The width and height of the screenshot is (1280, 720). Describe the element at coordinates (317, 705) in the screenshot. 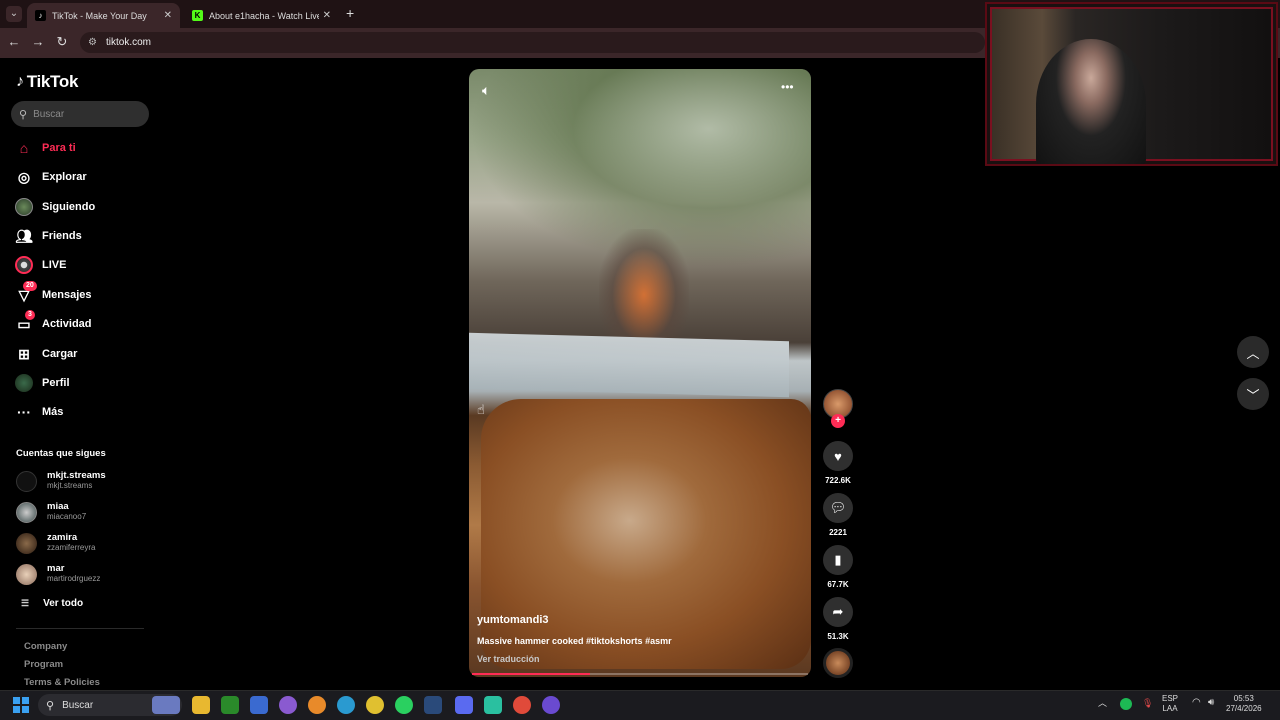

I see `blender-icon` at that location.